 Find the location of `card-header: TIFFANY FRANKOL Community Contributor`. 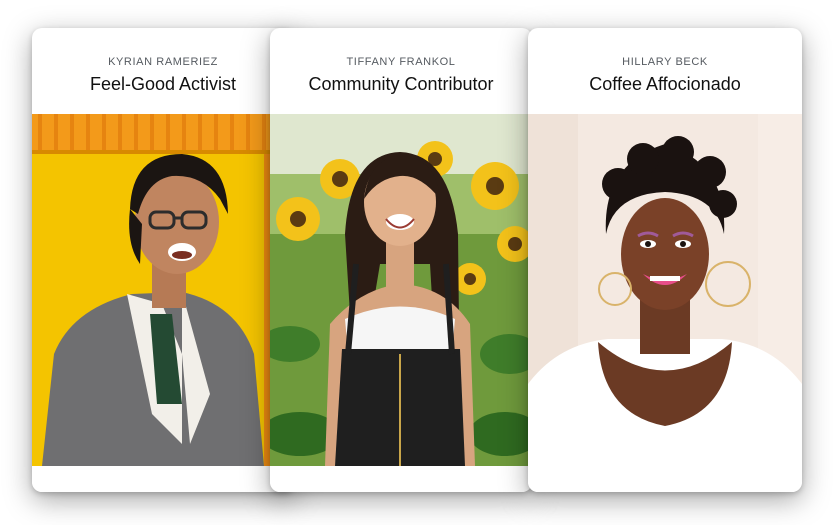

card-header: TIFFANY FRANKOL Community Contributor is located at coordinates (401, 71).